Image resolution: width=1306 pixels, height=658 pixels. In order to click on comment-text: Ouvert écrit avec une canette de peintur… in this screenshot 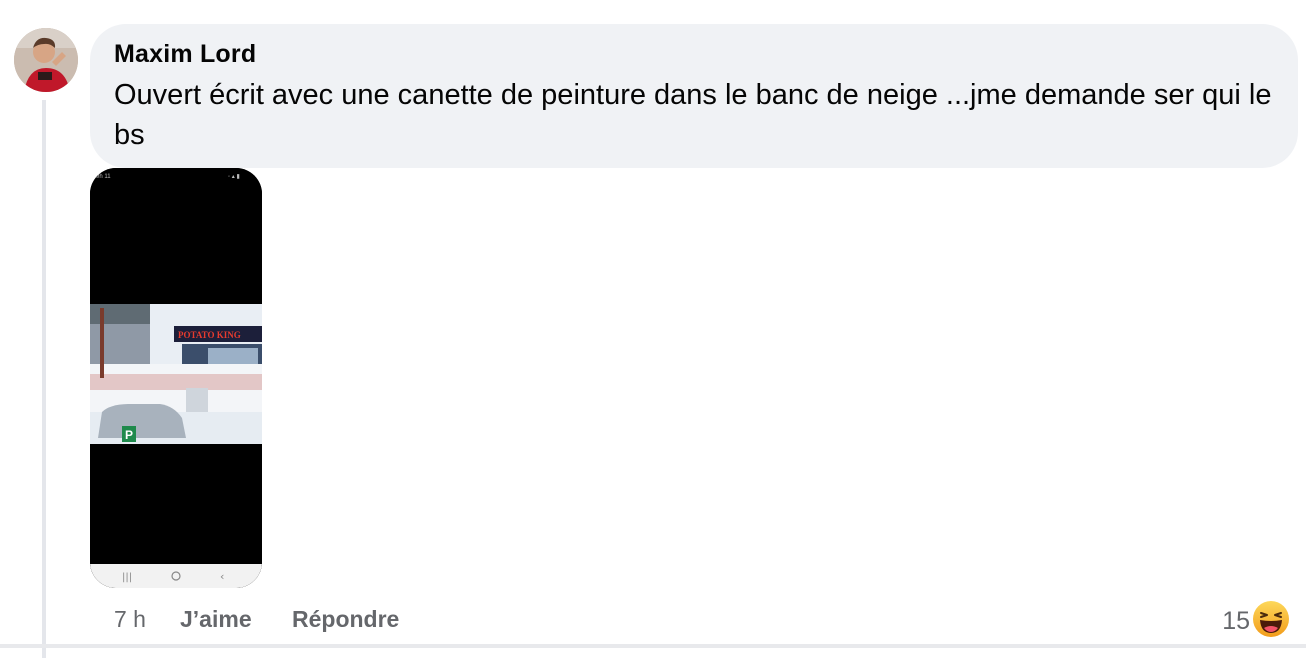, I will do `click(693, 115)`.